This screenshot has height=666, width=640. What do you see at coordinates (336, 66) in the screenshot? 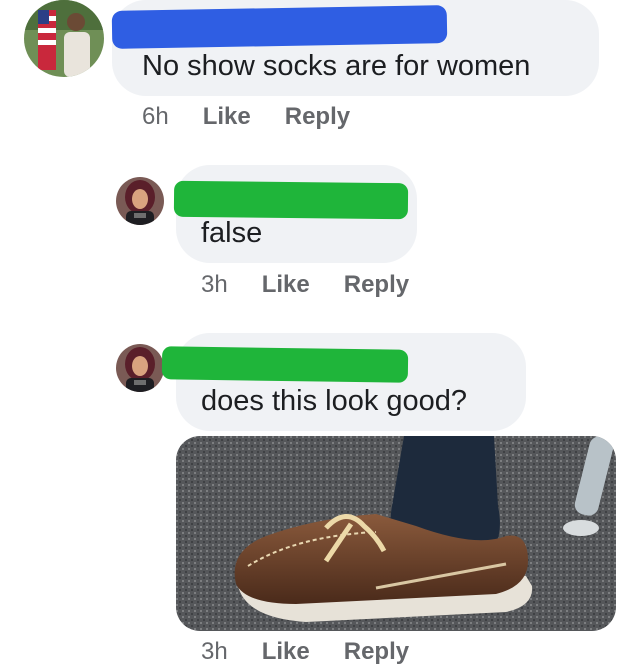
I see `comment-text: No show socks are for women` at bounding box center [336, 66].